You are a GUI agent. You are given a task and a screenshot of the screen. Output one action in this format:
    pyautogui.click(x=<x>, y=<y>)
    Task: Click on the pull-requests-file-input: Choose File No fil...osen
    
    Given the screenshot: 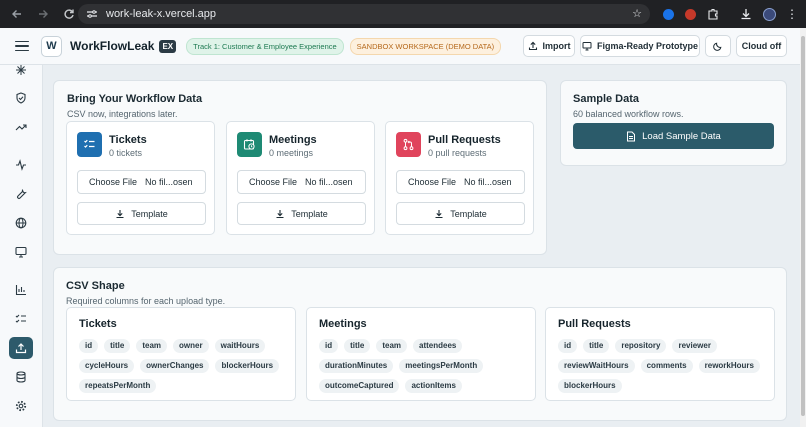 What is the action you would take?
    pyautogui.click(x=460, y=182)
    